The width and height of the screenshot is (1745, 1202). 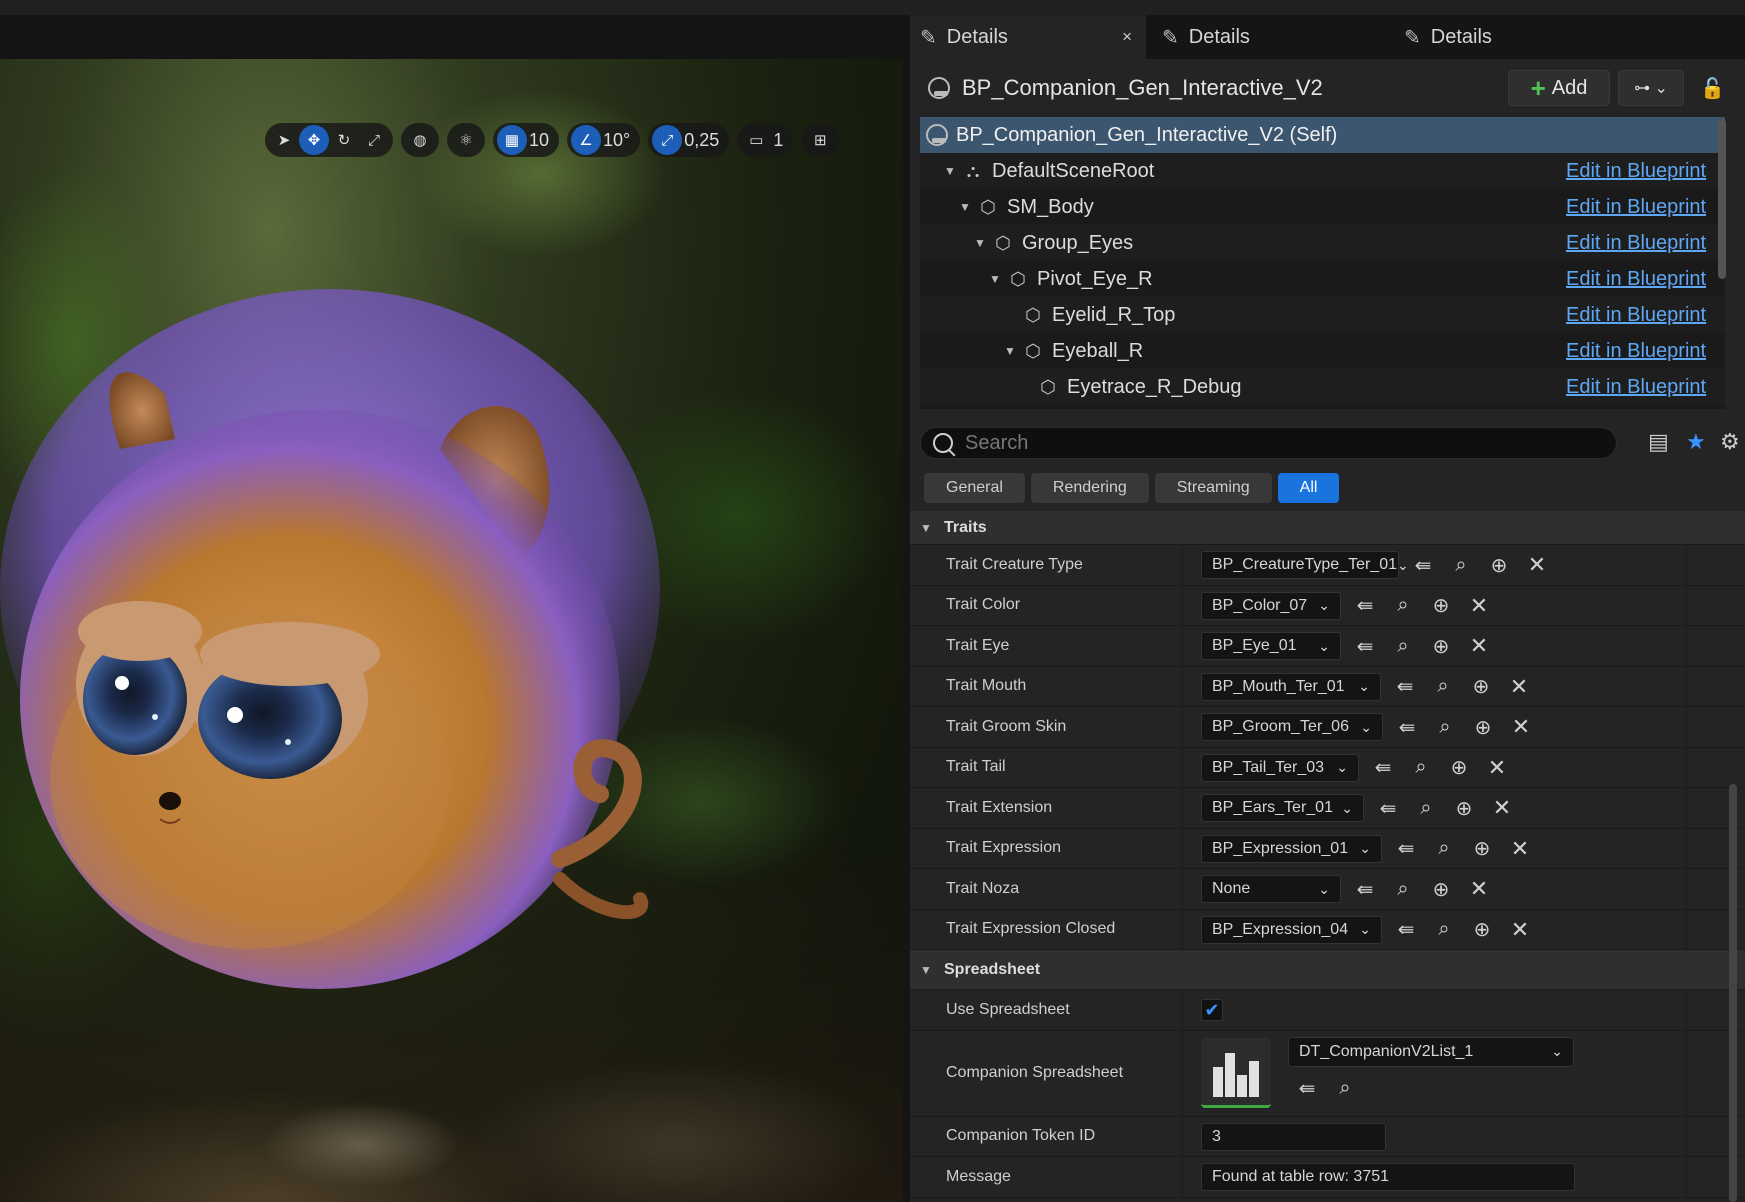 What do you see at coordinates (1282, 808) in the screenshot?
I see `asset-combo: BP_Ears_Ter_01 ⌄` at bounding box center [1282, 808].